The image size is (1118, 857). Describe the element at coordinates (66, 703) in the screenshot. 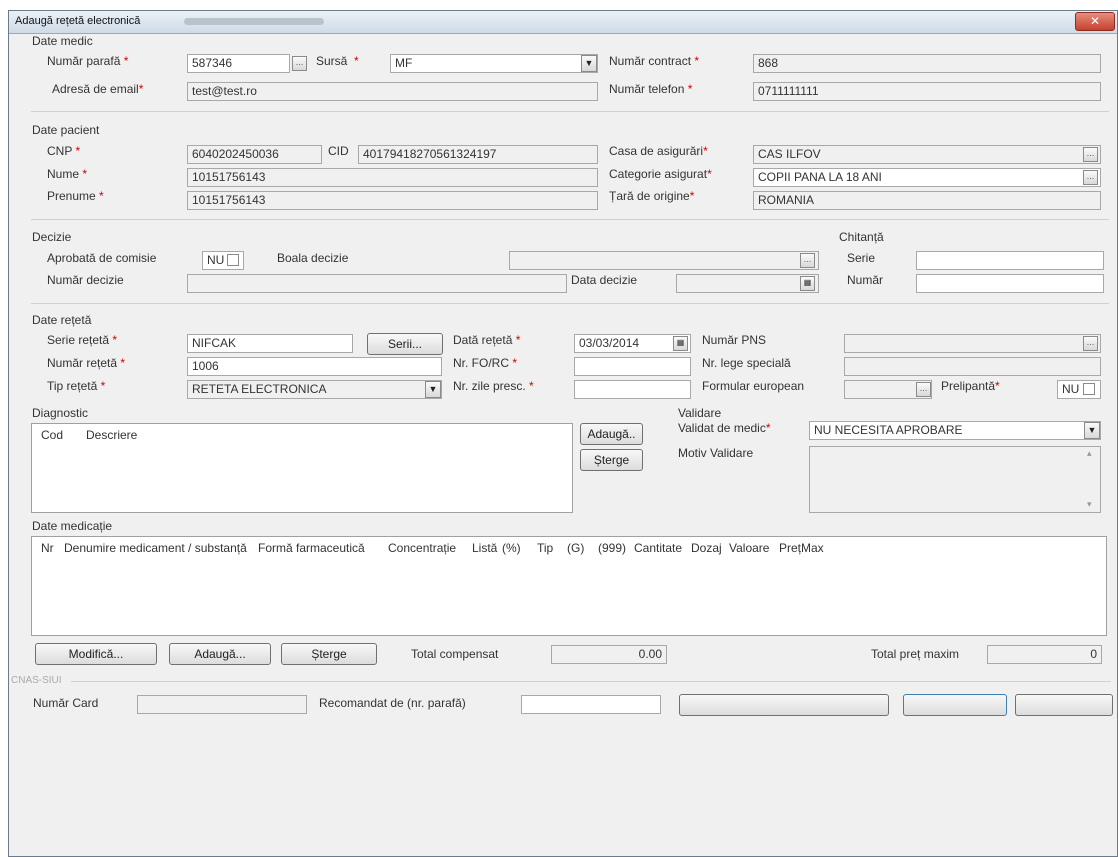

I see `card-number-label: Număr Card` at that location.